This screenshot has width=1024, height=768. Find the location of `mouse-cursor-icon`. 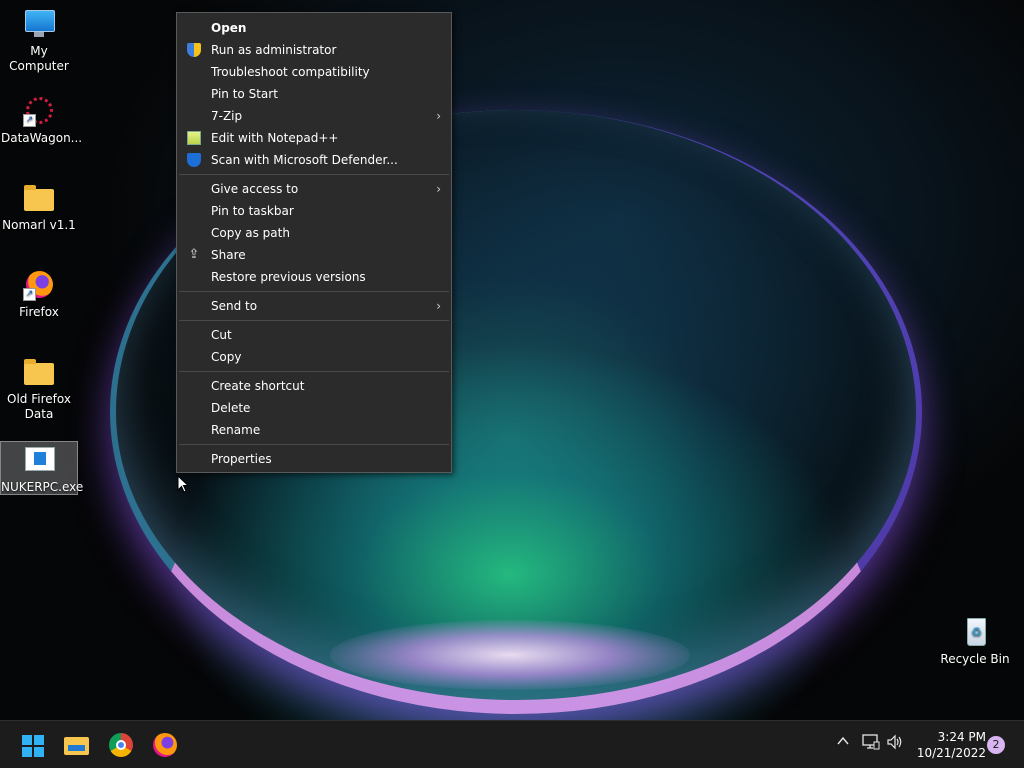

mouse-cursor-icon is located at coordinates (183, 484).